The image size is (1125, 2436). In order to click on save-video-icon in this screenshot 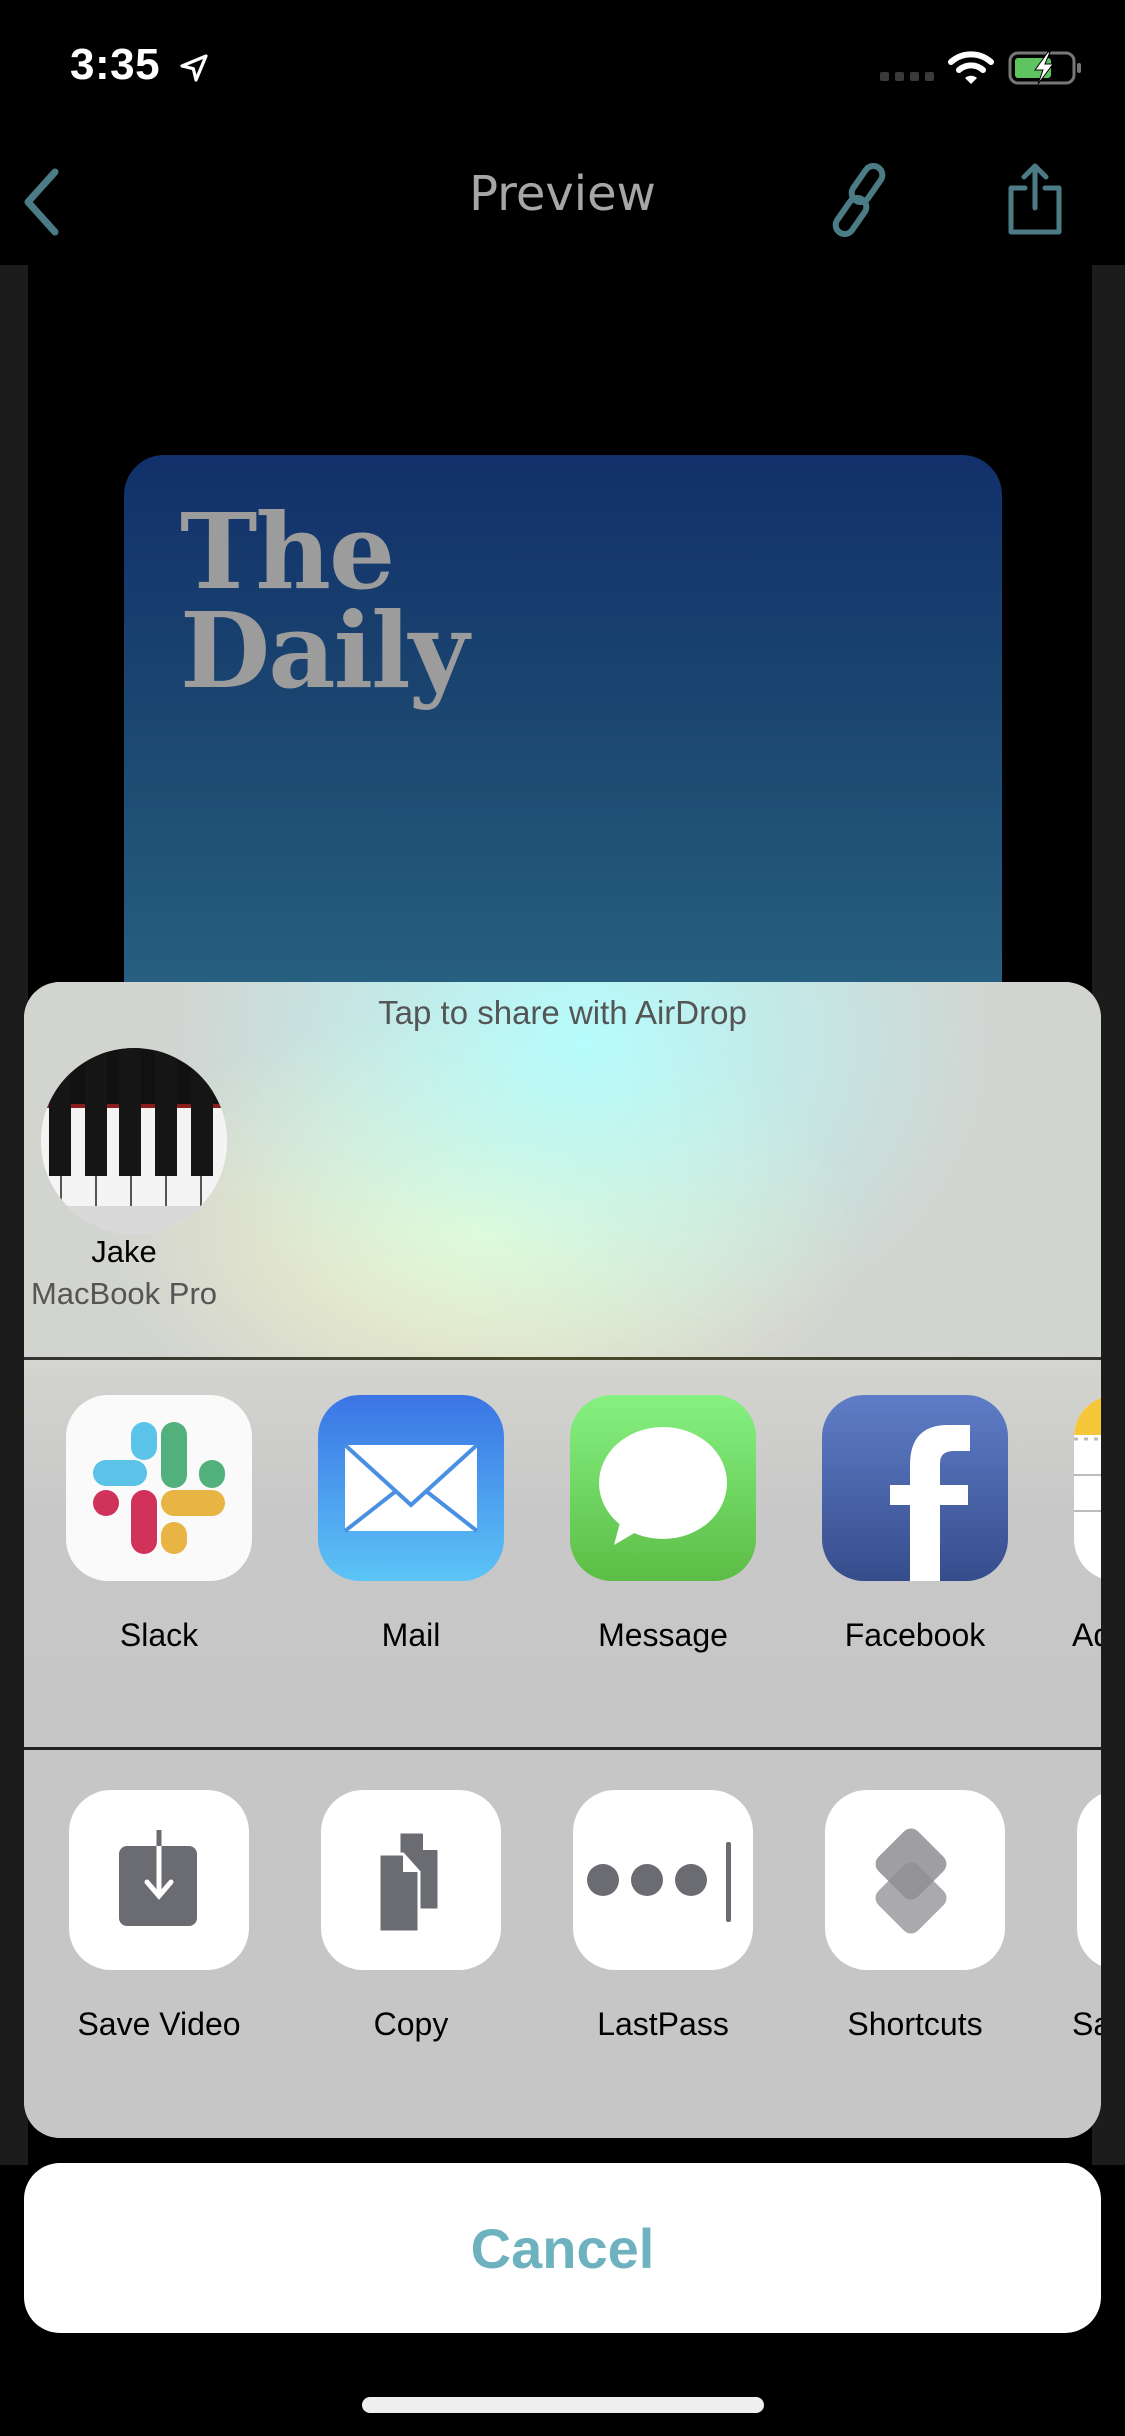, I will do `click(159, 1880)`.